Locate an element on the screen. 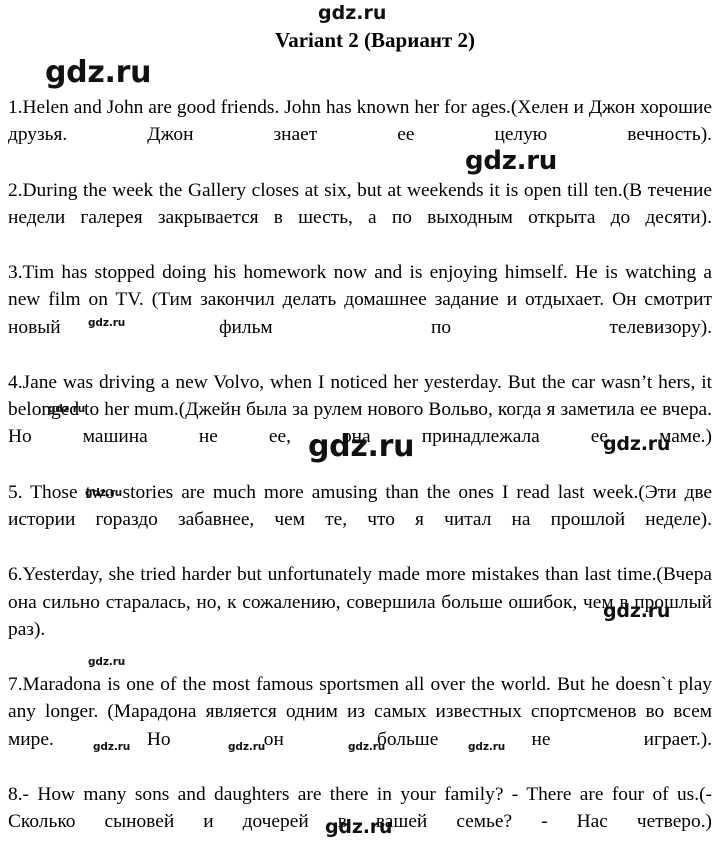 This screenshot has width=720, height=850. page-title: Variant 2 (Вариант 2) is located at coordinates (374, 40).